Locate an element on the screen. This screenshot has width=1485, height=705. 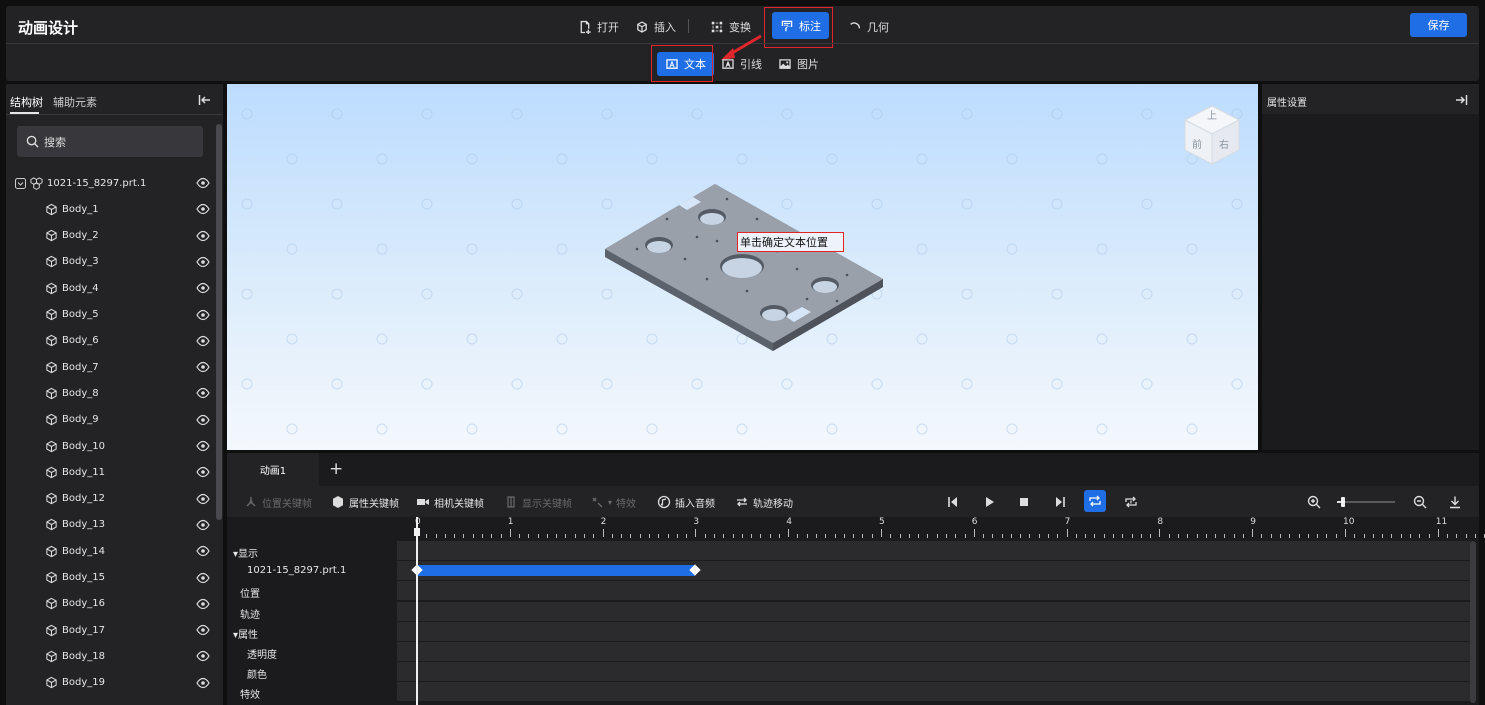
zoom-slider-handle is located at coordinates (1342, 502).